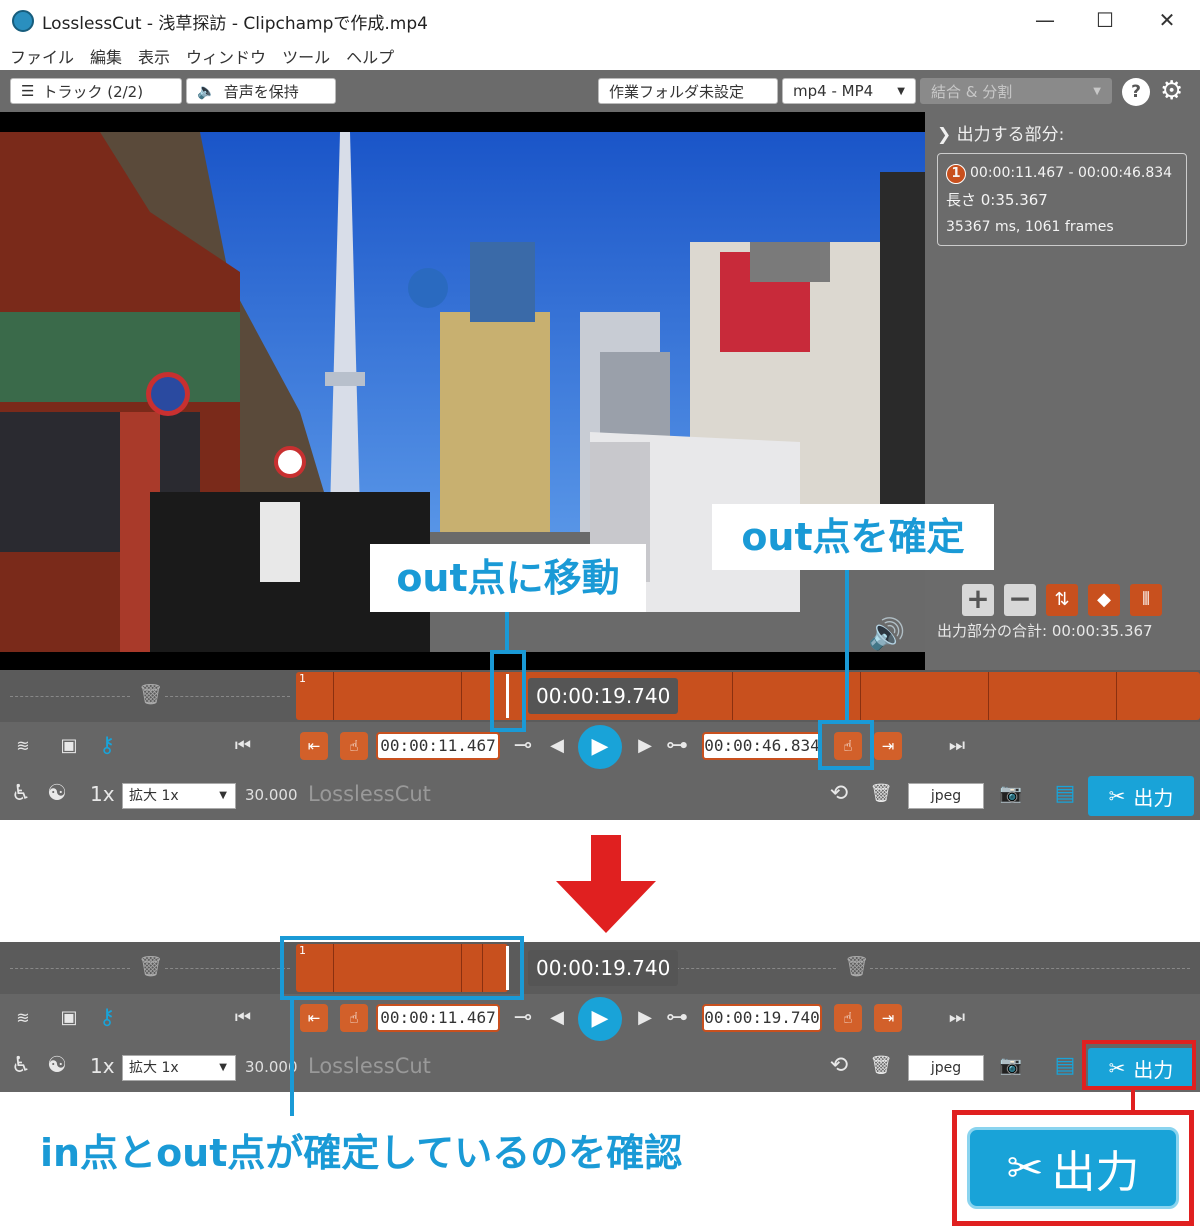  What do you see at coordinates (848, 1018) in the screenshot?
I see `set-out-point-icon: ☝` at bounding box center [848, 1018].